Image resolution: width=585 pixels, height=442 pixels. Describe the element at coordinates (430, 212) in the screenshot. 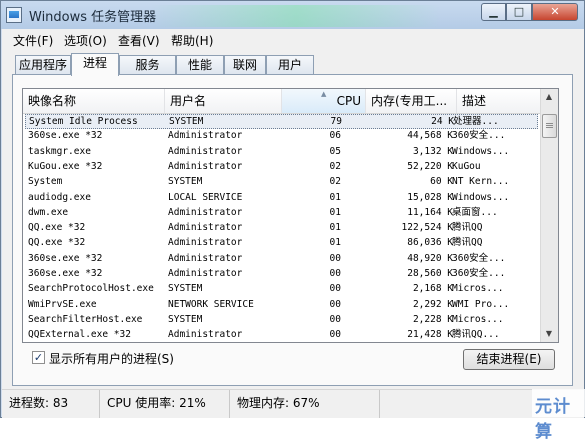

I see `process-memory-cell: 11,164 K` at that location.